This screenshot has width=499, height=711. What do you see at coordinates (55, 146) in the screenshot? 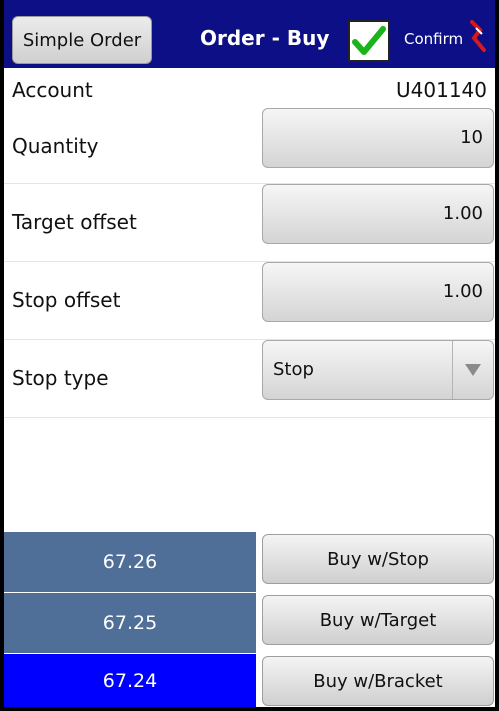
I see `quantity-label: Quantity` at bounding box center [55, 146].